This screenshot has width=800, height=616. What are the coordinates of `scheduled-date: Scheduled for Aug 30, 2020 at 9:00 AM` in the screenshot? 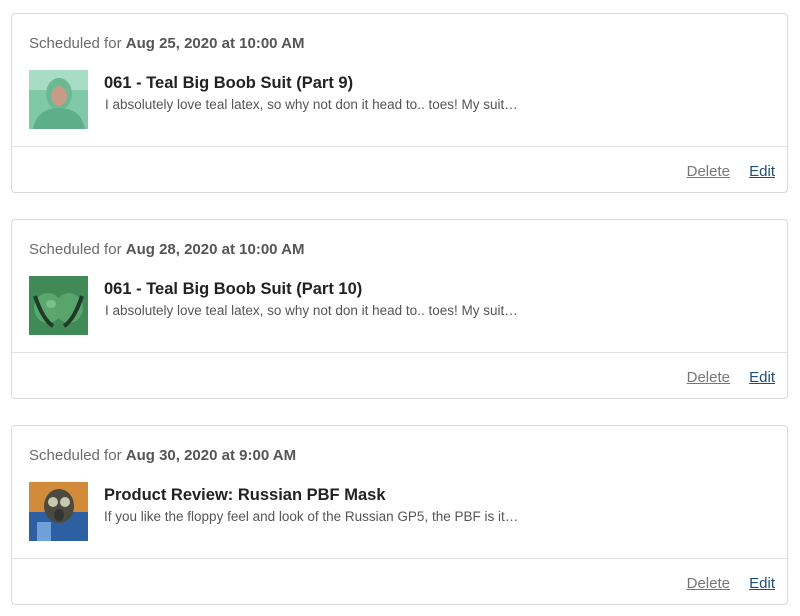 It's located at (162, 455).